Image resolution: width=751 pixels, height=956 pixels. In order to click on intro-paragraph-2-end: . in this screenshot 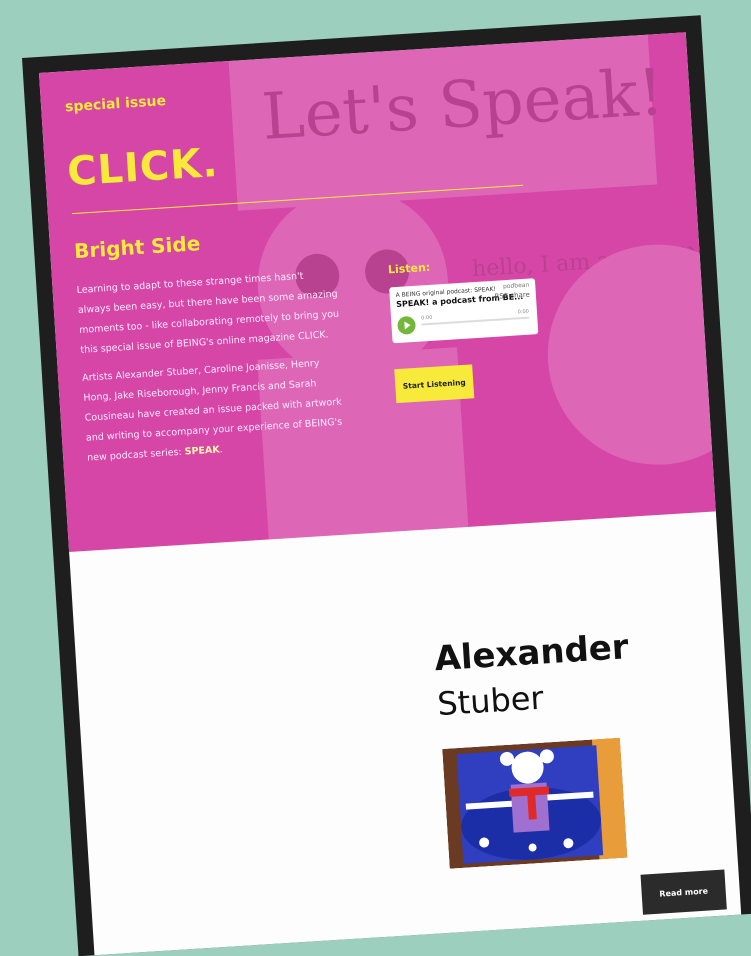, I will do `click(221, 450)`.